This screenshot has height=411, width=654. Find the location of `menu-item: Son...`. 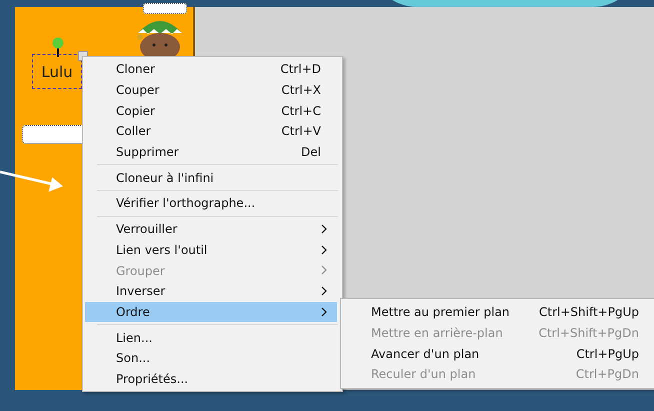

menu-item: Son... is located at coordinates (211, 358).